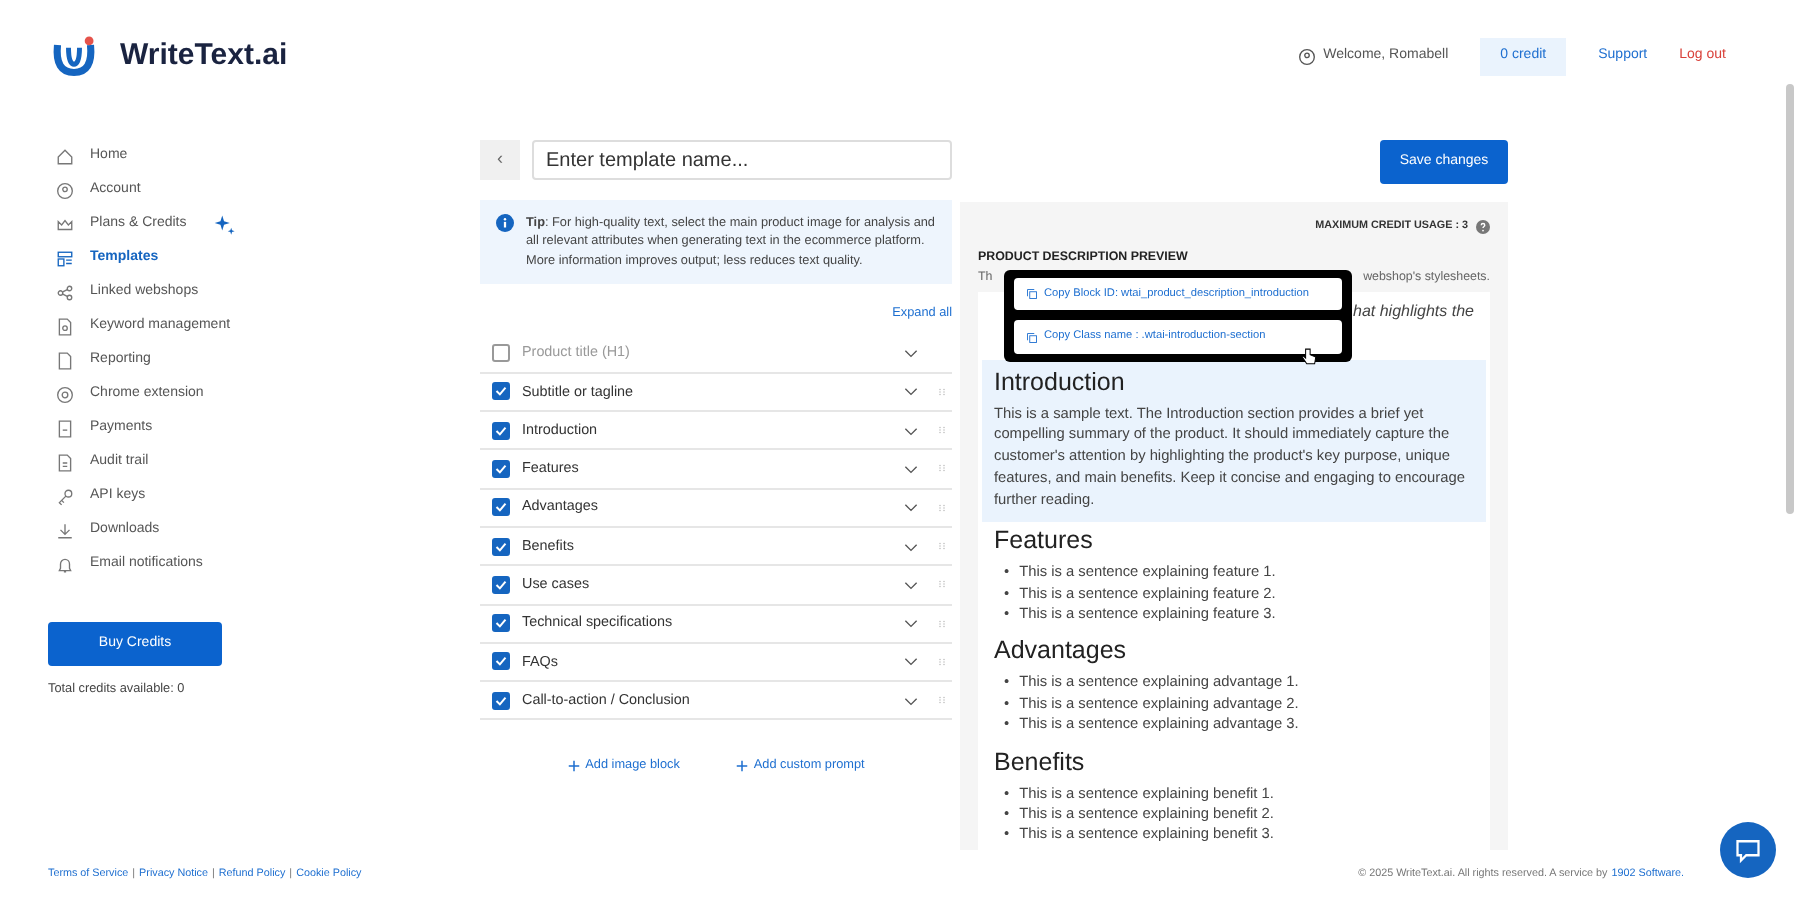  I want to click on globe-icon, so click(65, 395).